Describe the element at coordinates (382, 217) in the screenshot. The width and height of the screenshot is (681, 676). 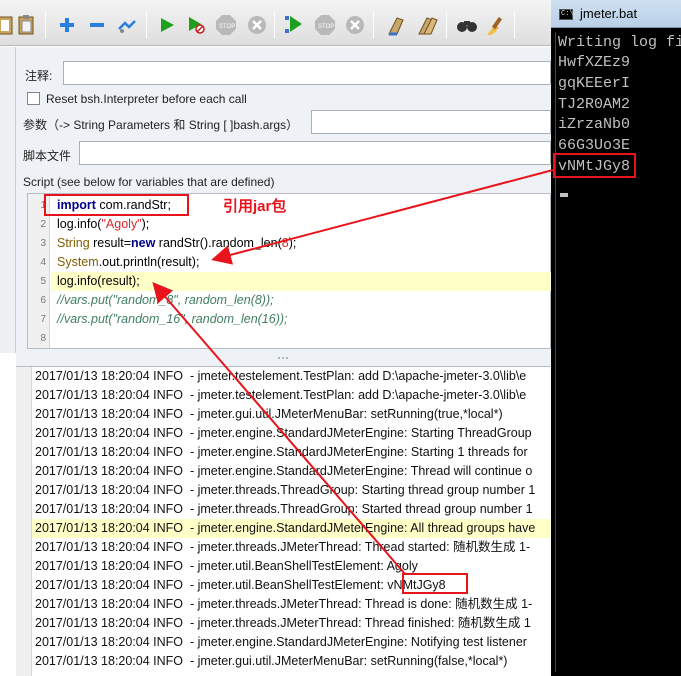
I see `arrow-console-to-println` at that location.